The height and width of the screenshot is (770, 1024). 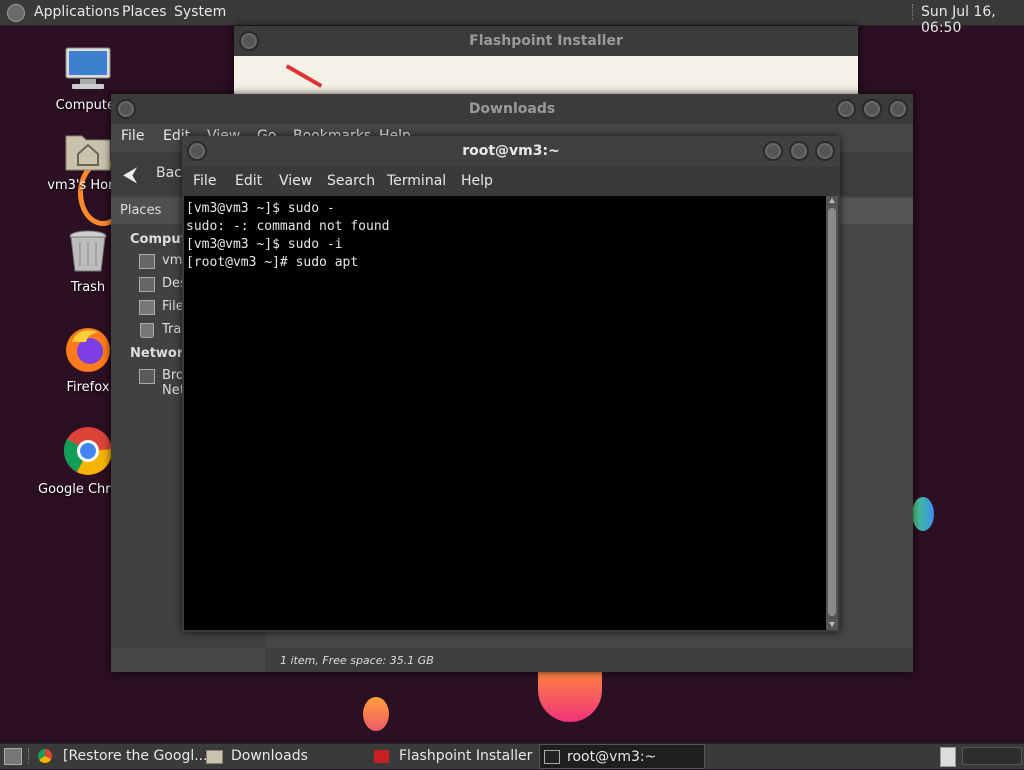 I want to click on terminal-line: sudo: -: command not found, so click(x=288, y=226).